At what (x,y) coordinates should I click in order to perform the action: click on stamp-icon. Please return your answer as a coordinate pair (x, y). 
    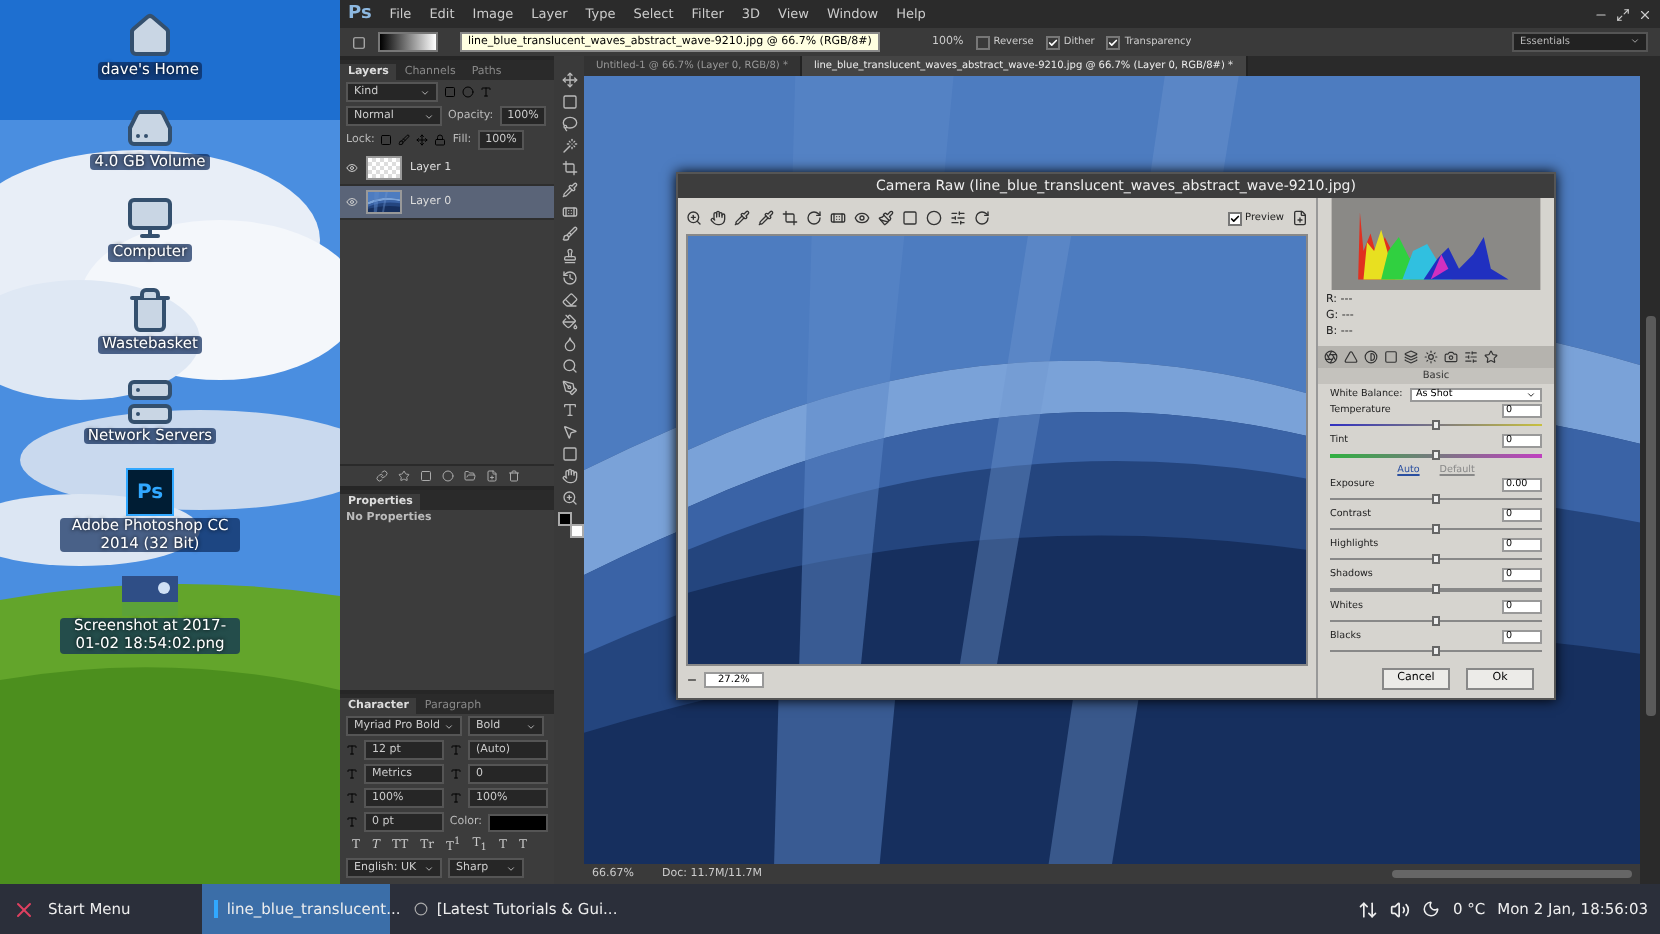
    Looking at the image, I should click on (569, 256).